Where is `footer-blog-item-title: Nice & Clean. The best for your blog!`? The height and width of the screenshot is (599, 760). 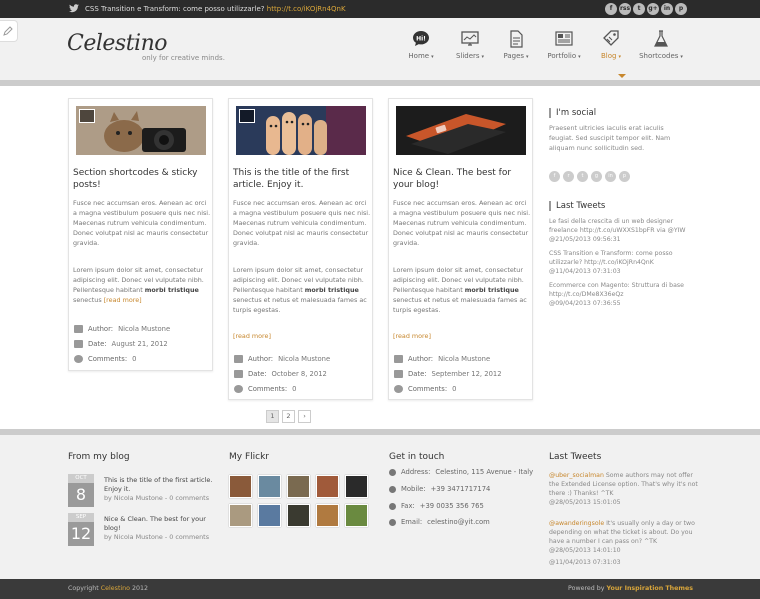 footer-blog-item-title: Nice & Clean. The best for your blog! is located at coordinates (159, 524).